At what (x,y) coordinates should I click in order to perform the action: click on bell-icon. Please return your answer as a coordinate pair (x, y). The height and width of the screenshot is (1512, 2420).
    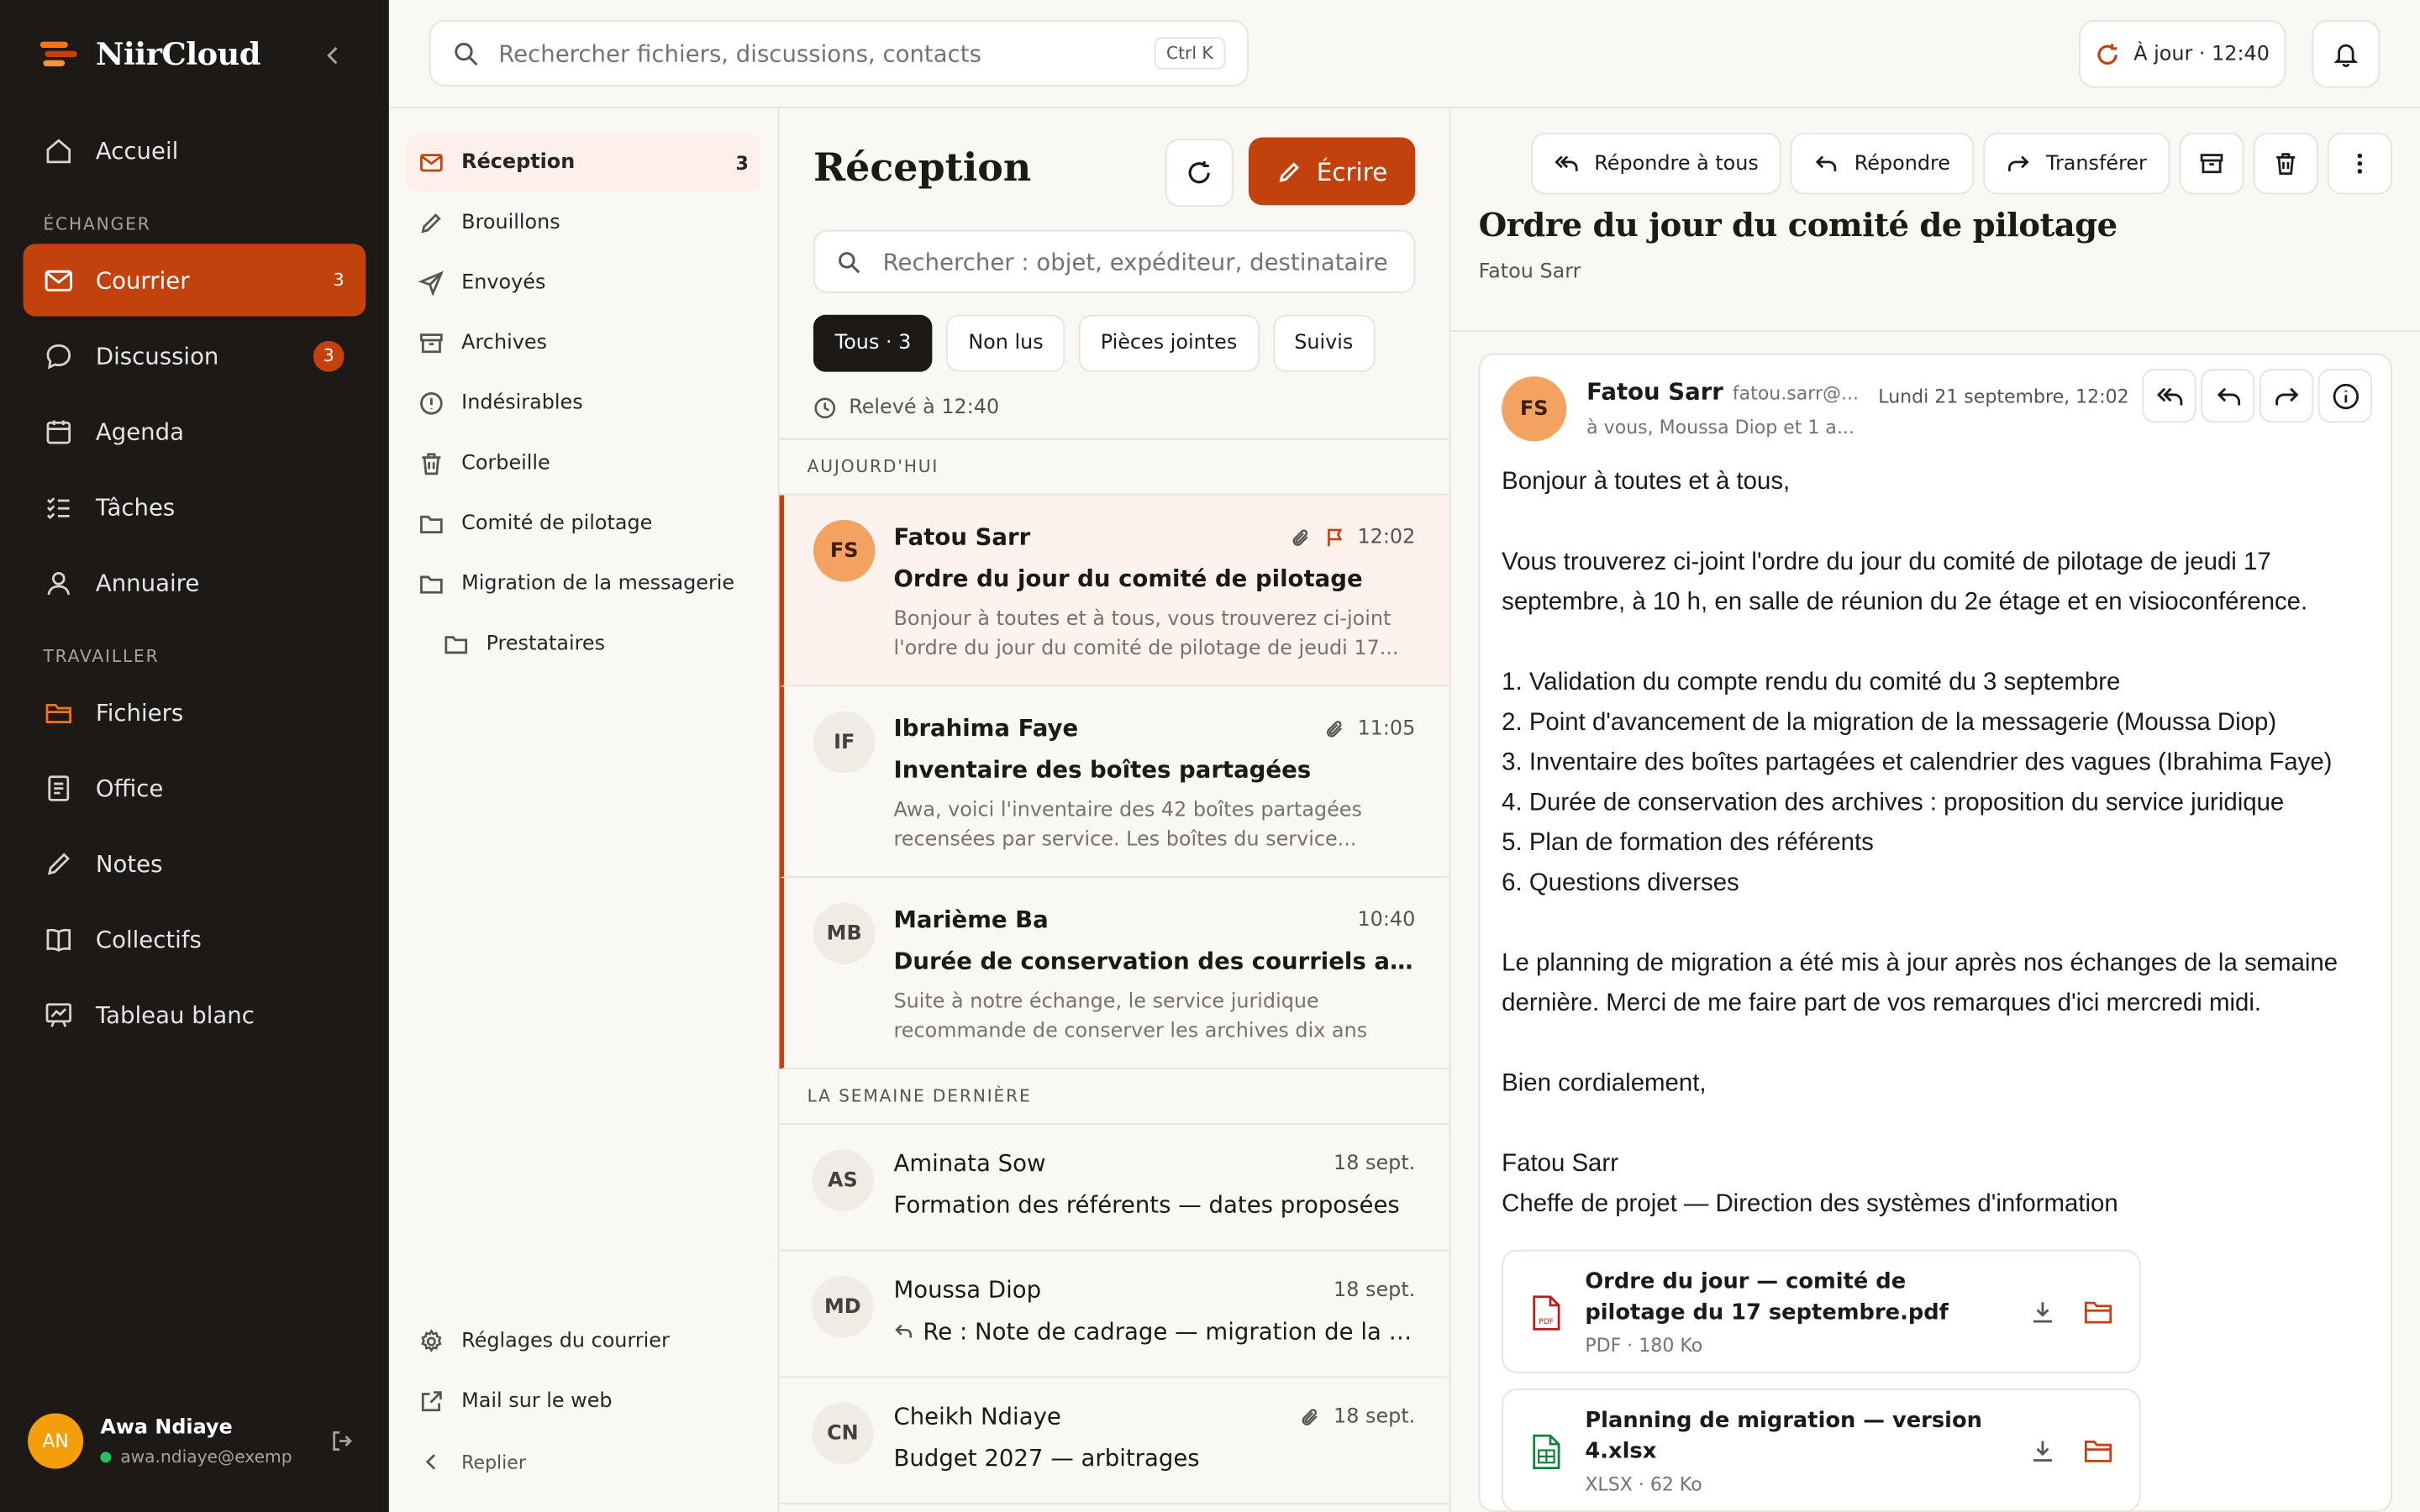
    Looking at the image, I should click on (2346, 54).